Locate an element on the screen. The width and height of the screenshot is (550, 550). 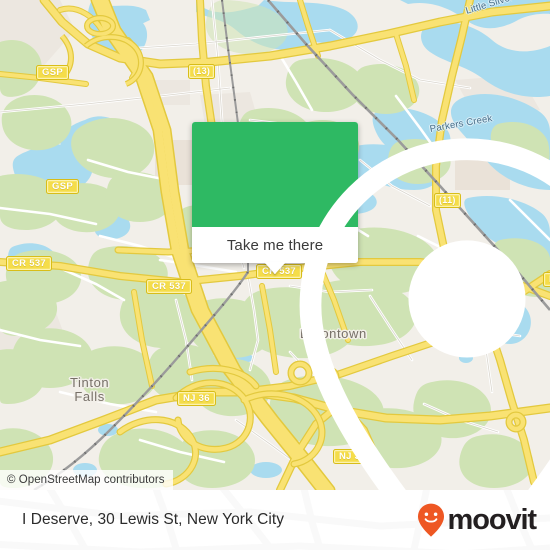
take-me-there-button: Take me there is located at coordinates (275, 250).